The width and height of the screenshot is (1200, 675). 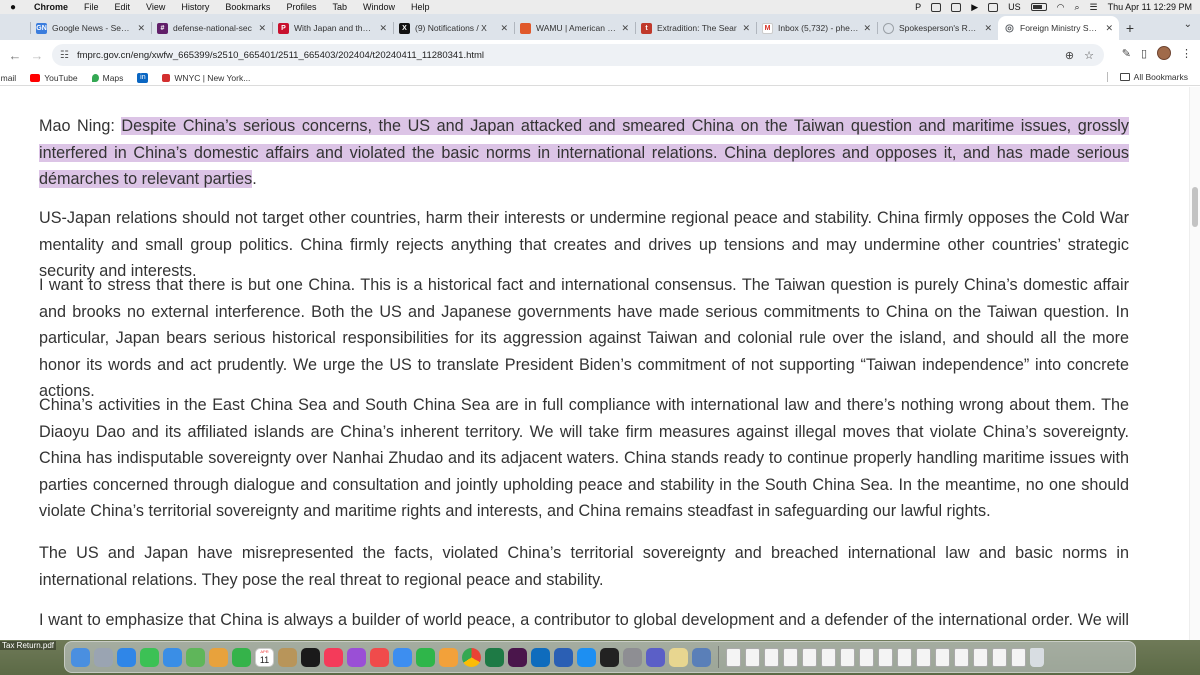 What do you see at coordinates (80, 657) in the screenshot?
I see `finder-icon` at bounding box center [80, 657].